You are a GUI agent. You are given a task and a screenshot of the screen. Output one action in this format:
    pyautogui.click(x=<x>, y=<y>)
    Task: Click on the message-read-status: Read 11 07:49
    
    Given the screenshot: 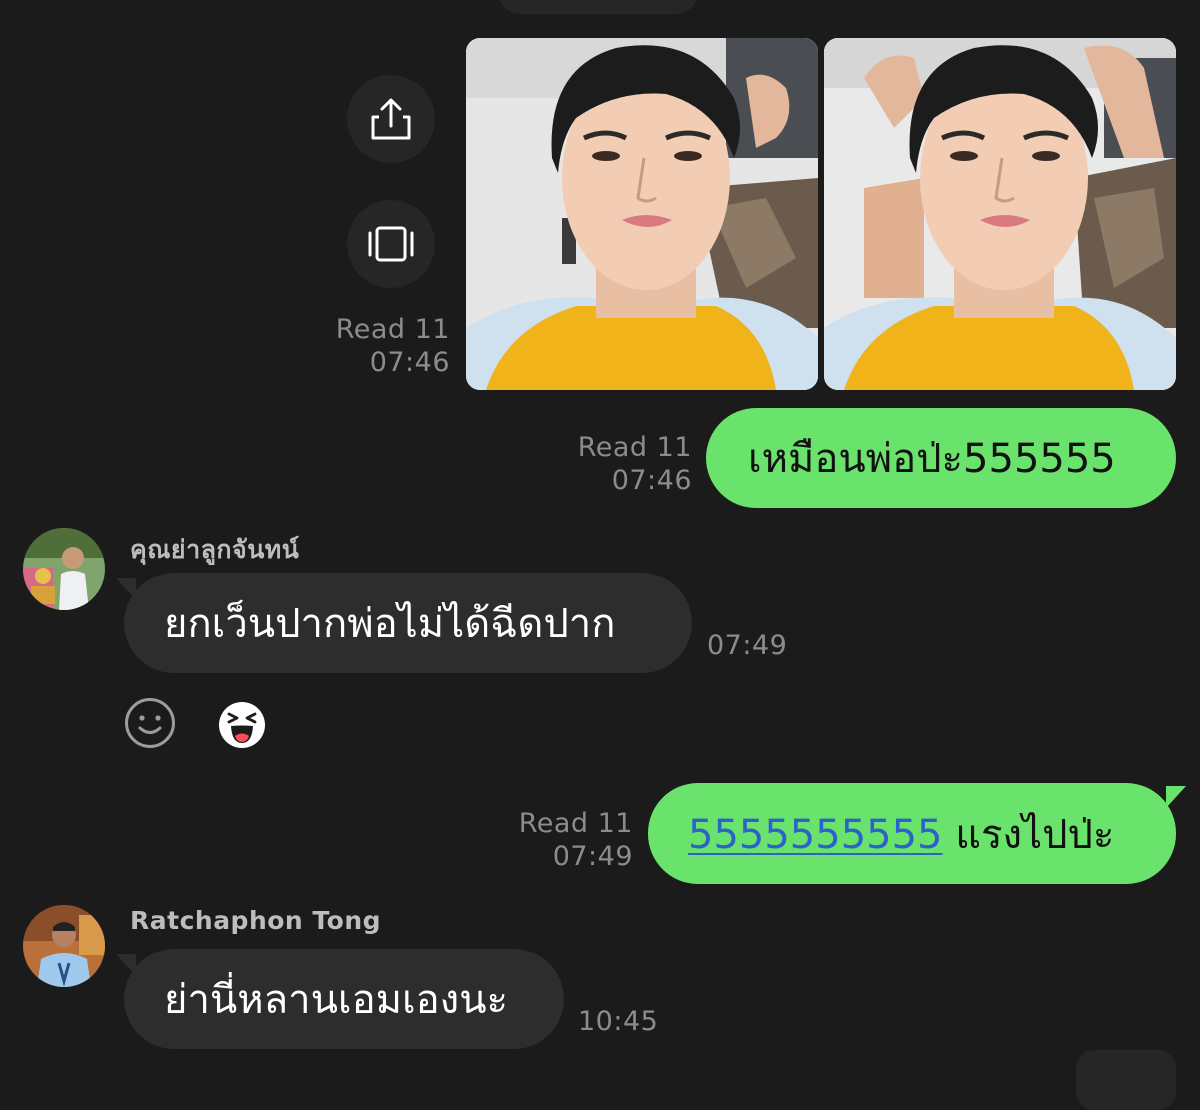 What is the action you would take?
    pyautogui.click(x=556, y=840)
    